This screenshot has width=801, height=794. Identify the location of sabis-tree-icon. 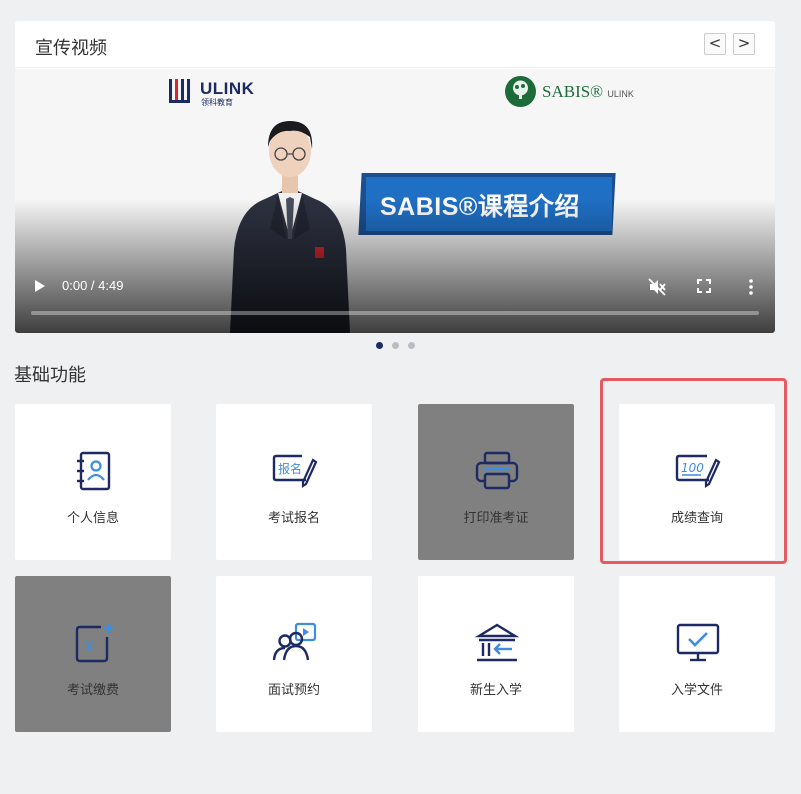
(520, 91).